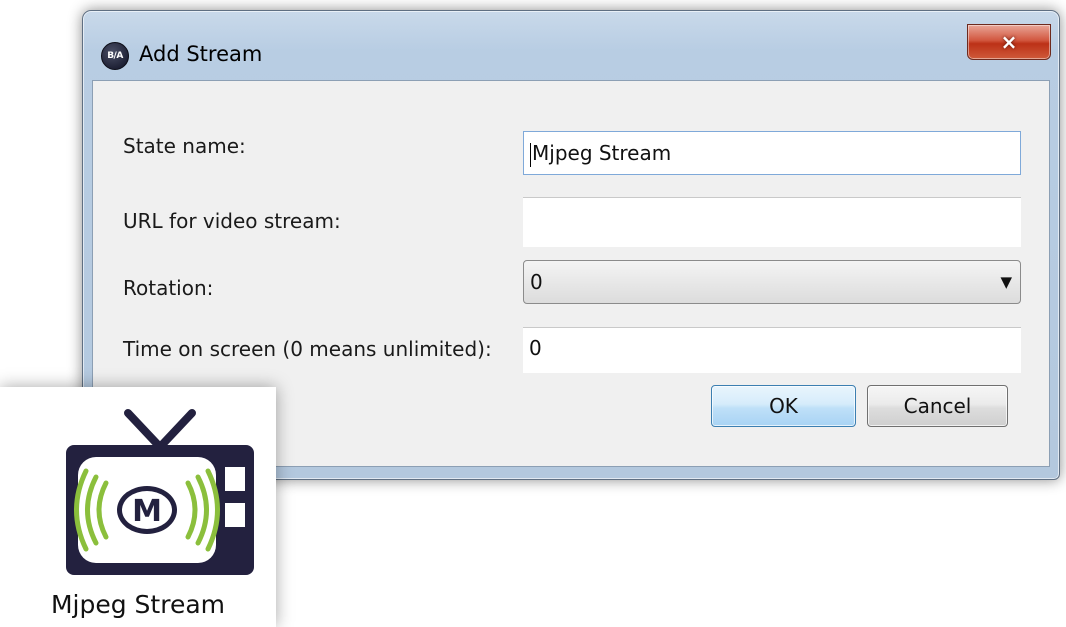  What do you see at coordinates (307, 349) in the screenshot?
I see `time-on-screen-label: Time on screen (0 means unlimited):` at bounding box center [307, 349].